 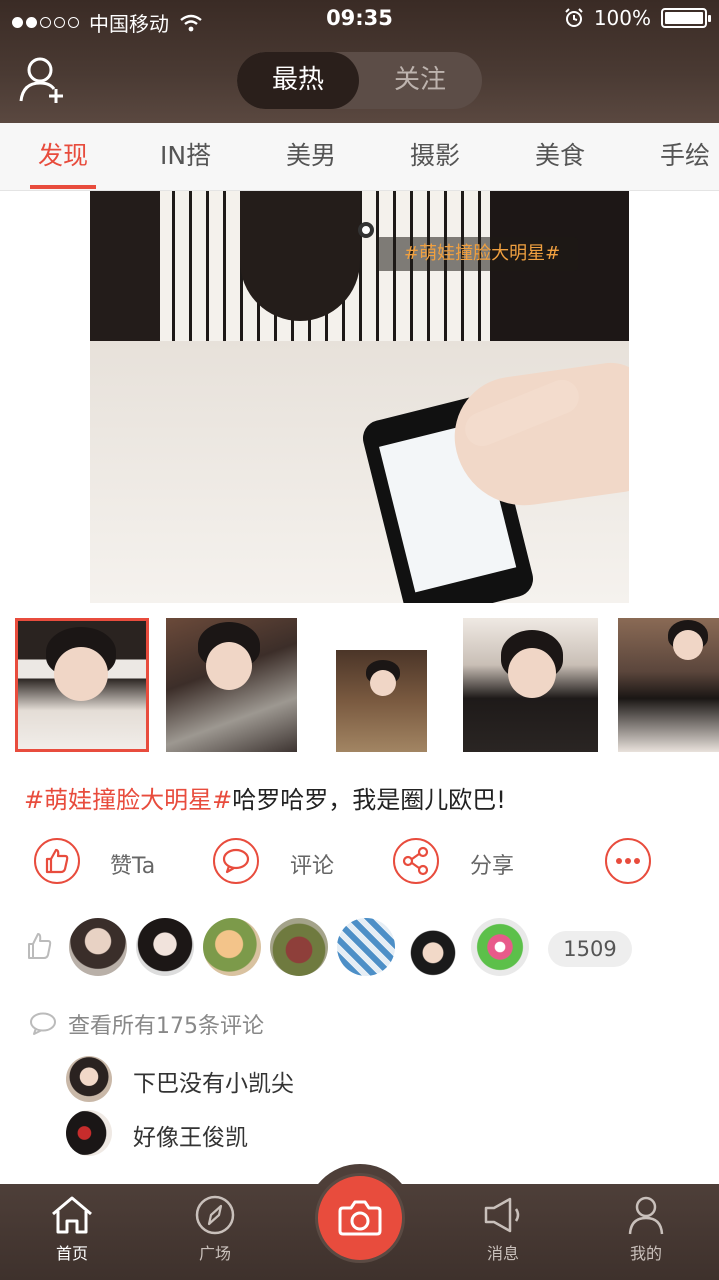 I want to click on person-icon, so click(x=646, y=1215).